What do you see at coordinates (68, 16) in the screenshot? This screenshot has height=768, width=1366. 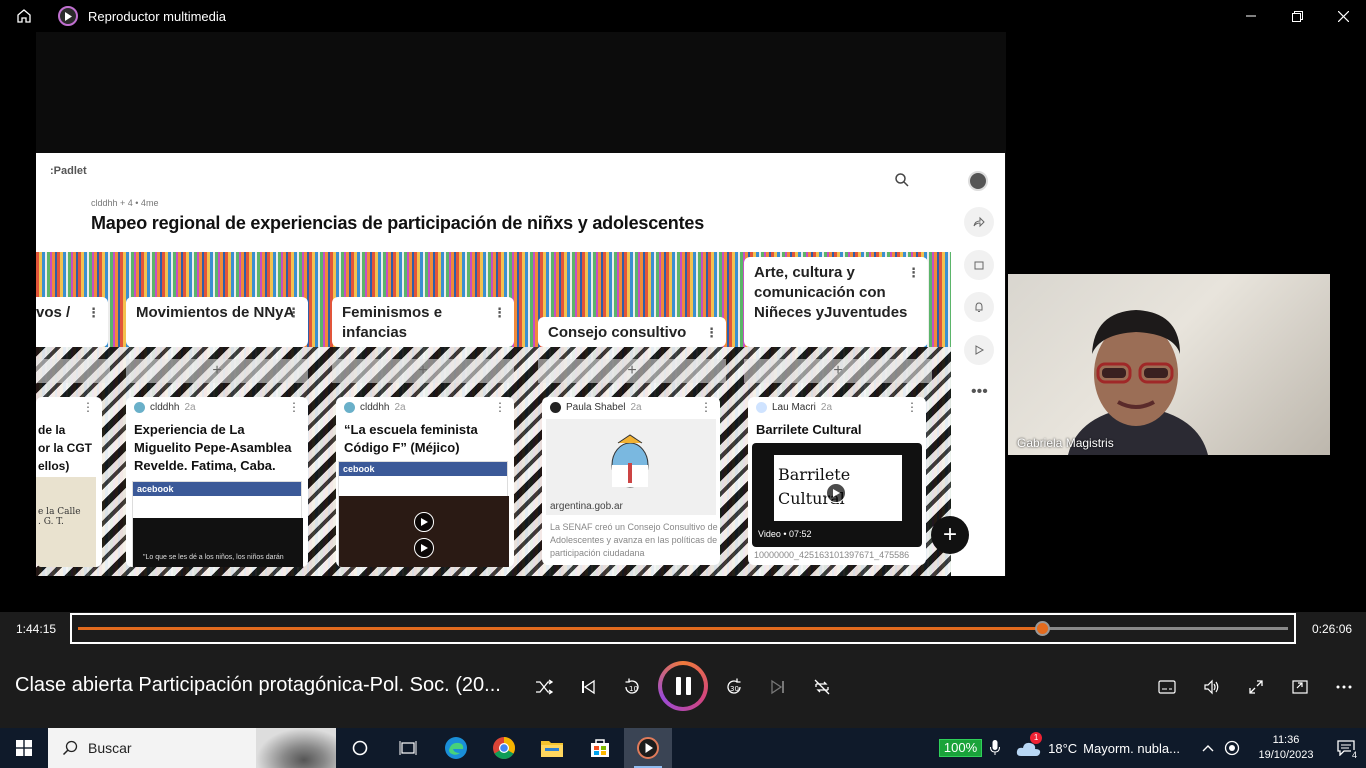 I see `app-icon` at bounding box center [68, 16].